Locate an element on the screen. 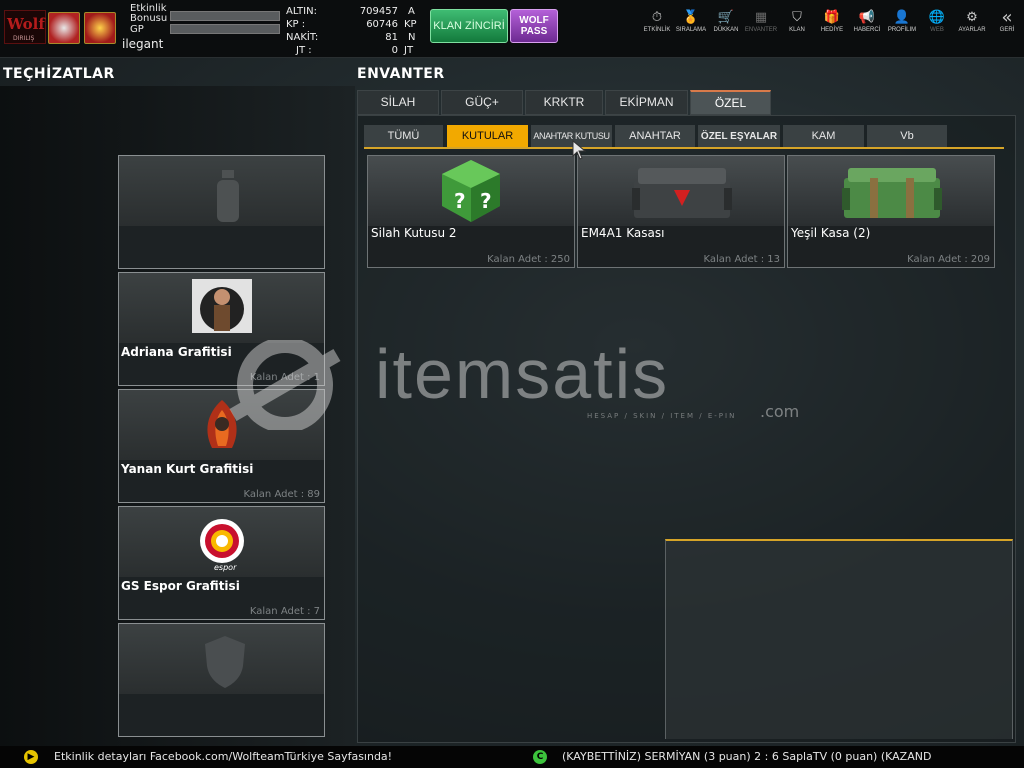 This screenshot has height=768, width=1024. tab-ozel: ÖZEL is located at coordinates (730, 102).